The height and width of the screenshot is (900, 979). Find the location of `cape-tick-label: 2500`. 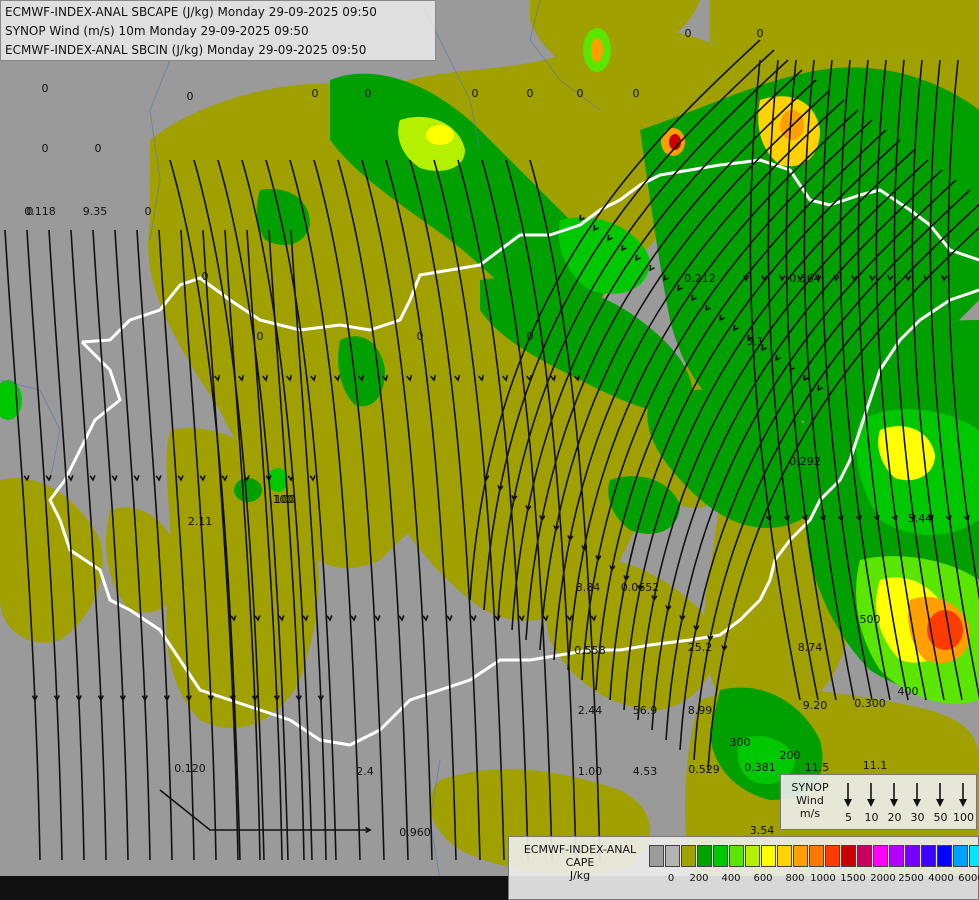

cape-tick-label: 2500 is located at coordinates (911, 878).